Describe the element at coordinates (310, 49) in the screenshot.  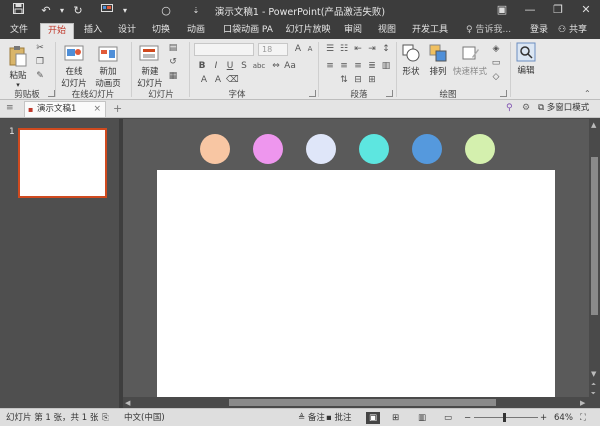
I see `decrease-font-icon: A` at that location.